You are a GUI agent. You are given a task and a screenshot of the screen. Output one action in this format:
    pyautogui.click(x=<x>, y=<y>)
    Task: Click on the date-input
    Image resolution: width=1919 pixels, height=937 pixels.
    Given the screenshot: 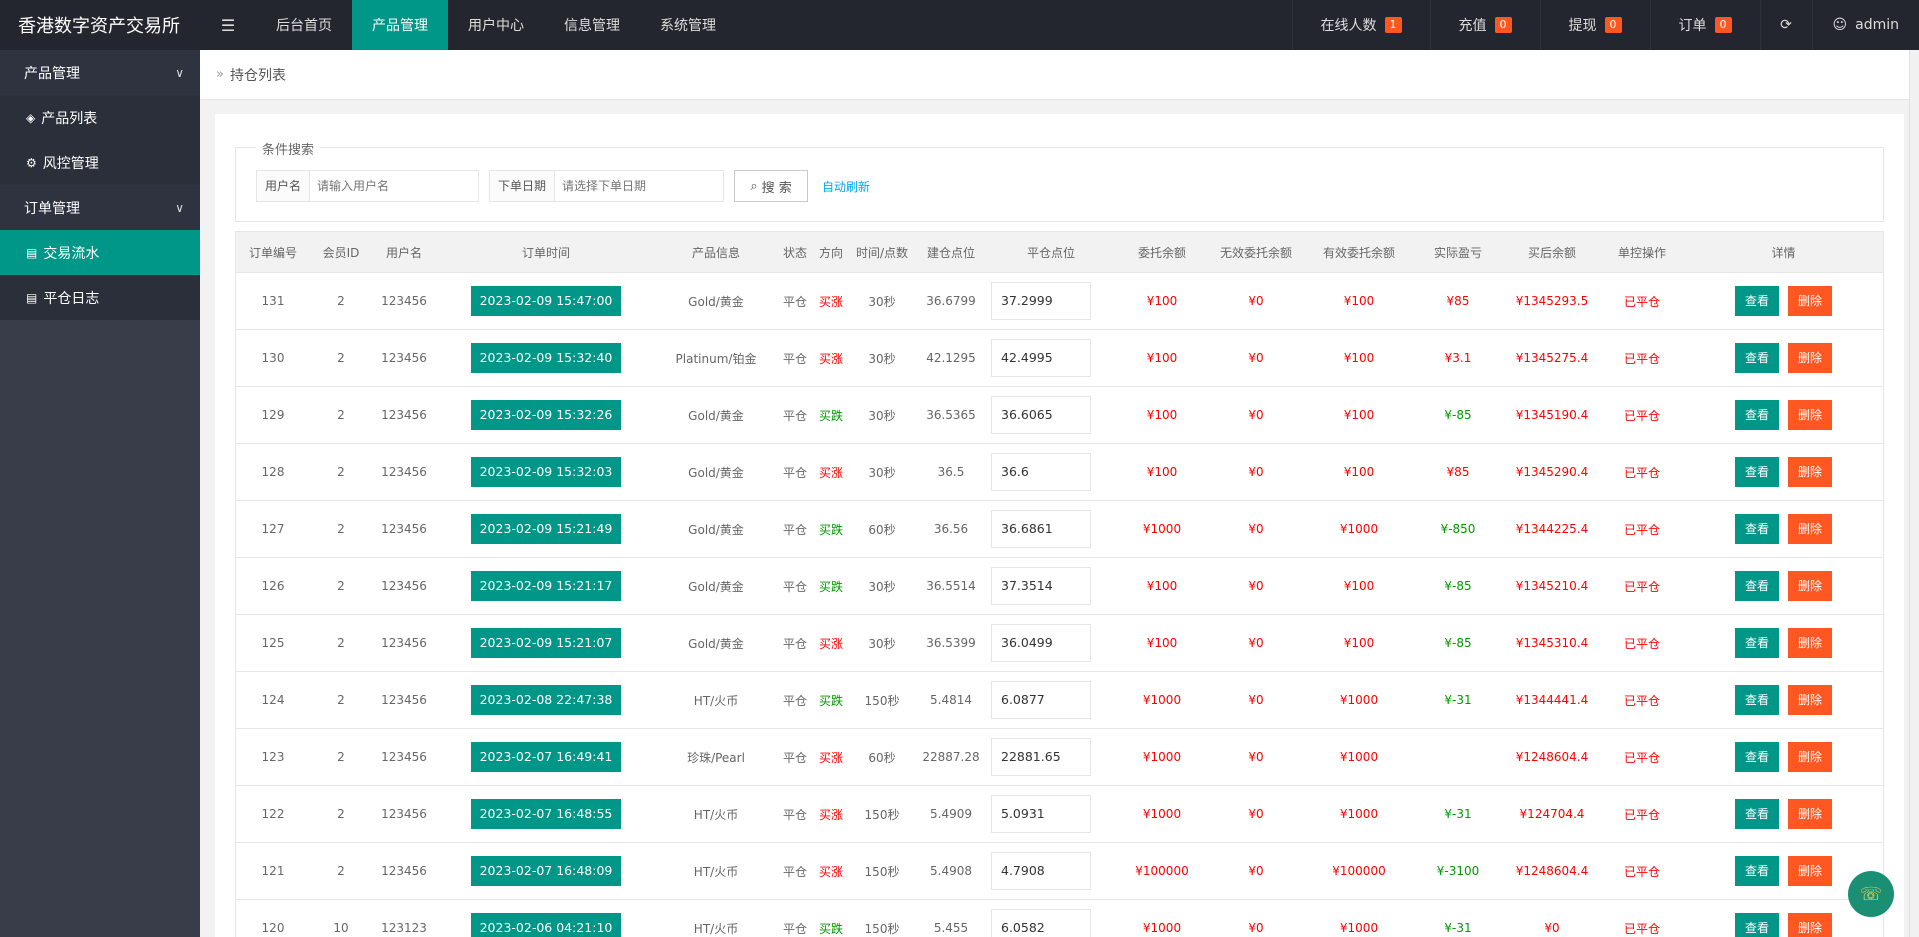 What is the action you would take?
    pyautogui.click(x=639, y=186)
    